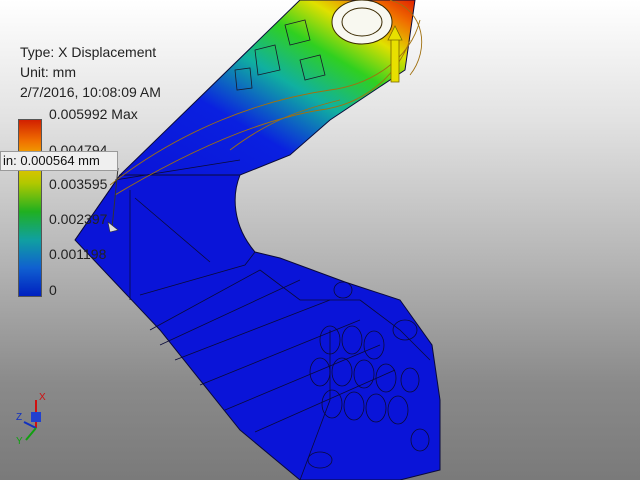 The width and height of the screenshot is (640, 480). What do you see at coordinates (90, 92) in the screenshot?
I see `result-timestamp: 2/7/2016, 10:08:09 AM` at bounding box center [90, 92].